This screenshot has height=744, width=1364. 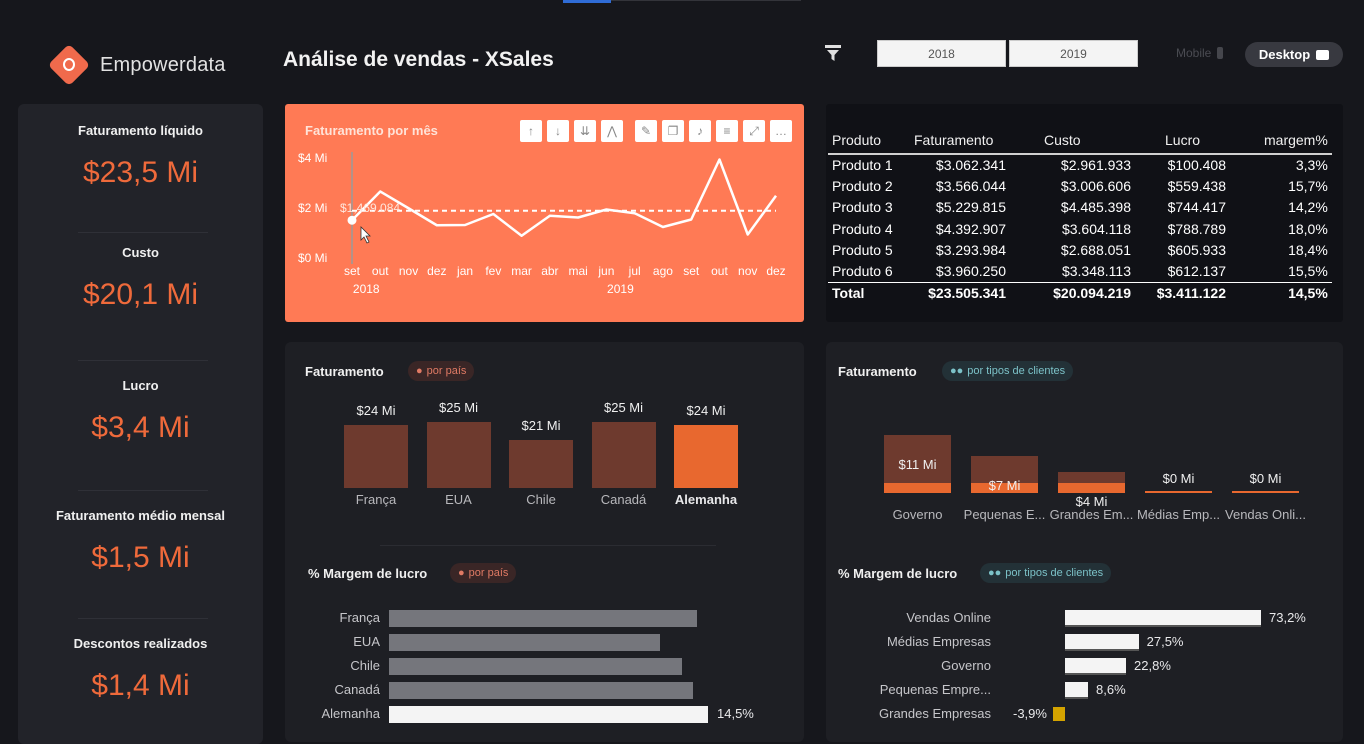 I want to click on x-tick-label: out, so click(x=719, y=271).